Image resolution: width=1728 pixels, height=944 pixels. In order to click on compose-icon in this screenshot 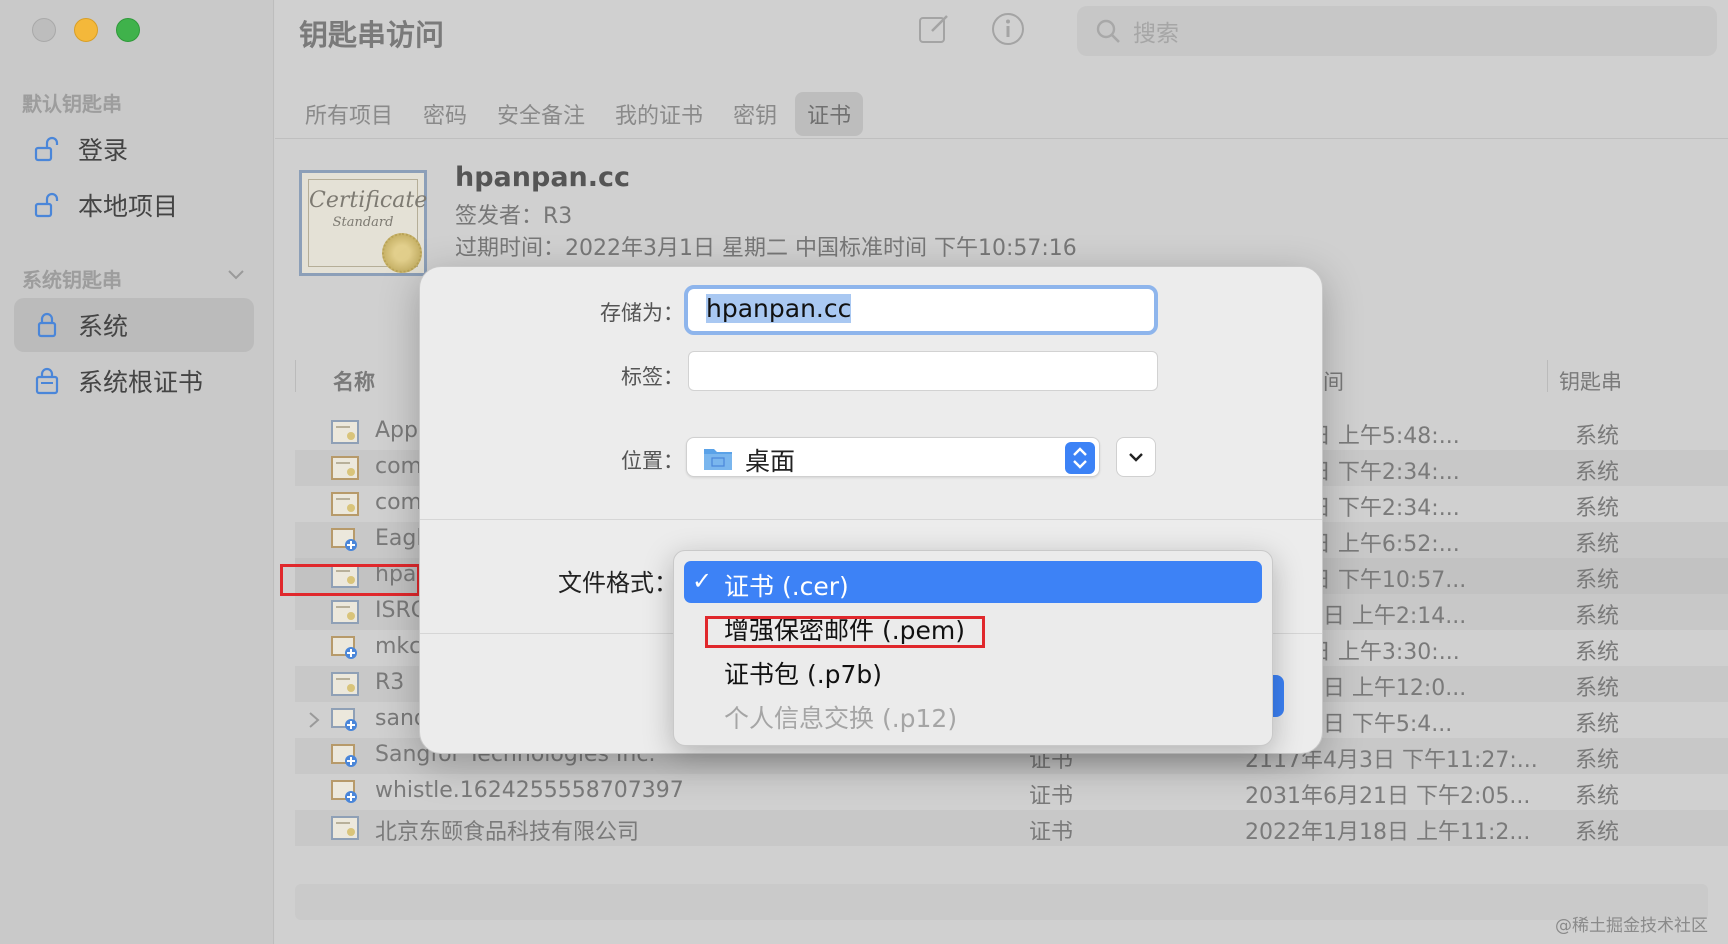, I will do `click(934, 29)`.